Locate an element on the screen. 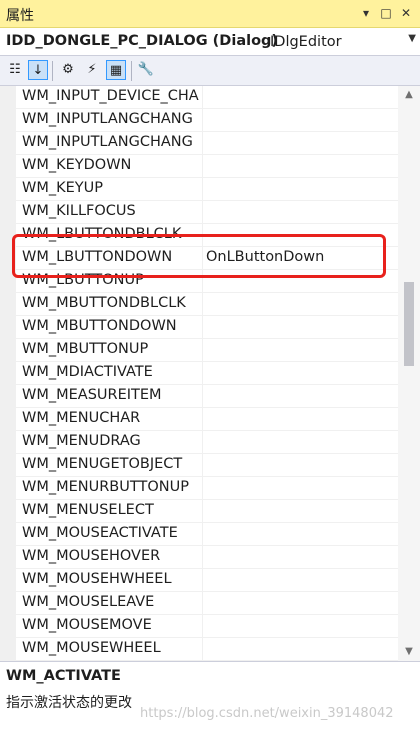 Image resolution: width=420 pixels, height=732 pixels. overrides-icon: 🔧 is located at coordinates (146, 70).